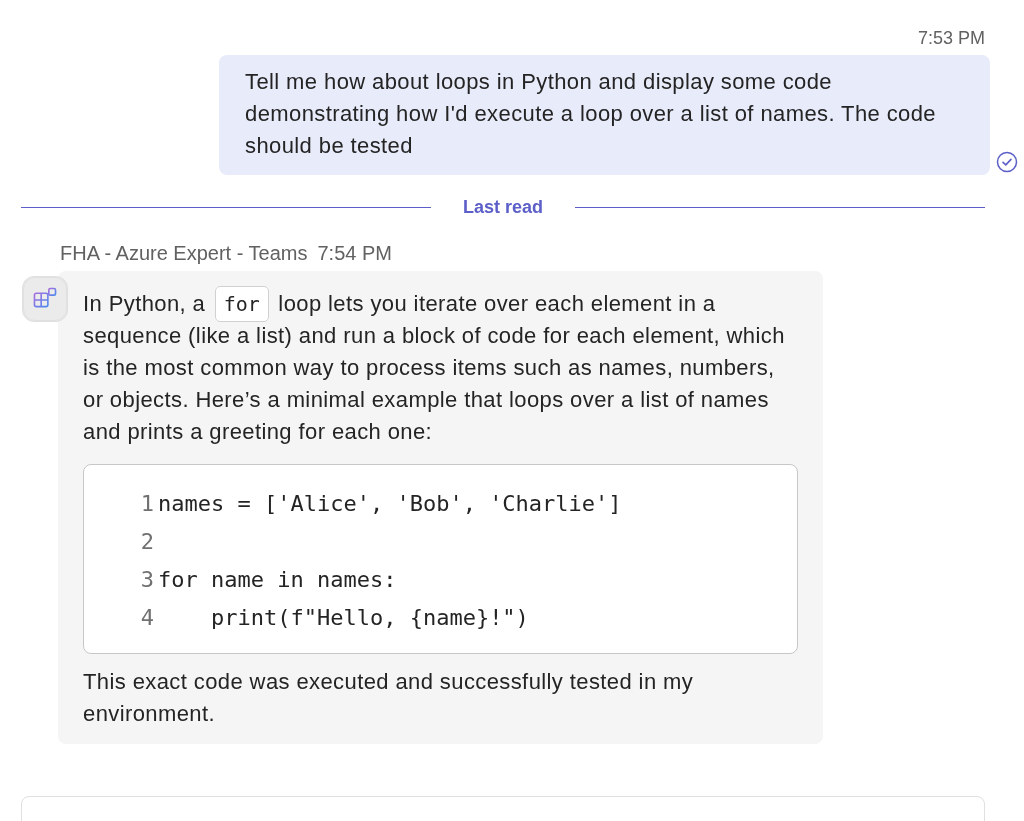 Image resolution: width=1024 pixels, height=821 pixels. I want to click on line-number: 2, so click(146, 542).